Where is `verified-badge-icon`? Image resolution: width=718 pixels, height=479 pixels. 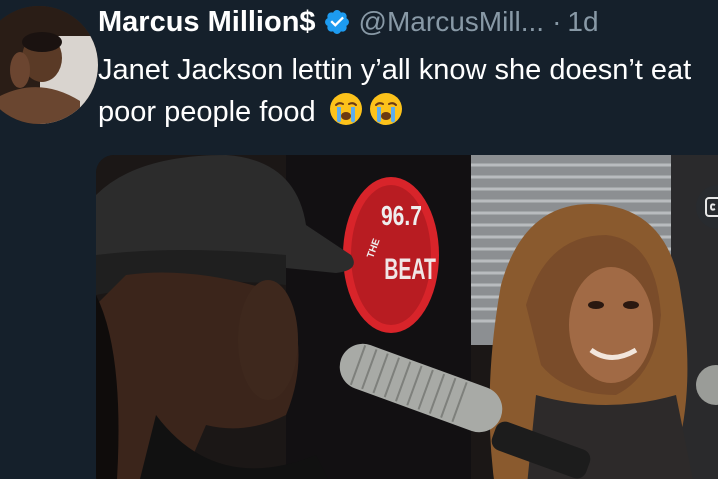
verified-badge-icon is located at coordinates (337, 22).